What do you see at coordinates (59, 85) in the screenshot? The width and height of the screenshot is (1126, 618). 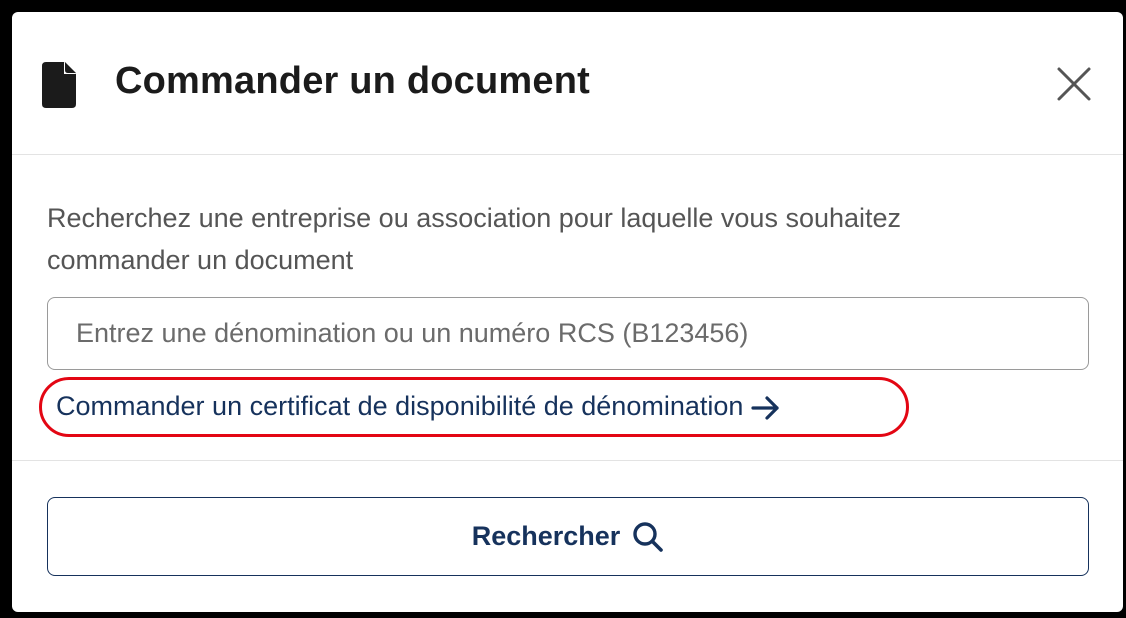 I see `document-icon` at bounding box center [59, 85].